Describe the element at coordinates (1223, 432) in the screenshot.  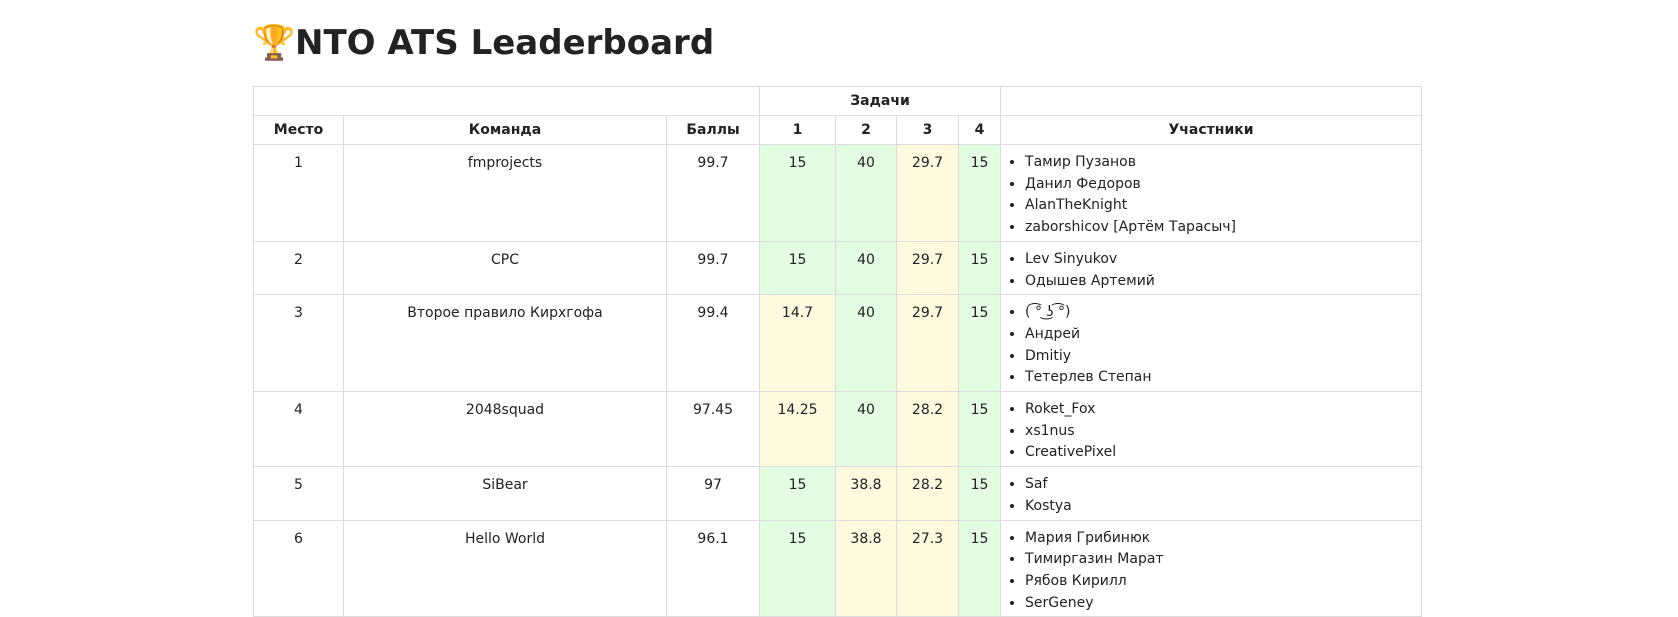
I see `member-item: xs1nus` at that location.